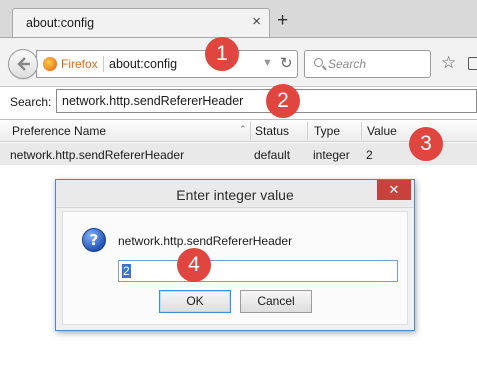 Image resolution: width=477 pixels, height=366 pixels. I want to click on bookmark-star-icon: ☆, so click(448, 62).